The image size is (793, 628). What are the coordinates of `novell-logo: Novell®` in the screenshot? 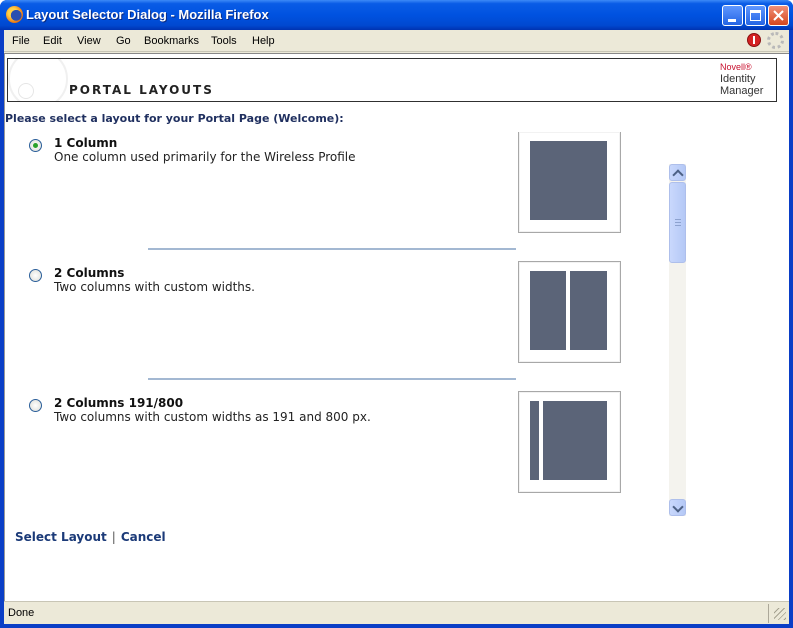 It's located at (736, 67).